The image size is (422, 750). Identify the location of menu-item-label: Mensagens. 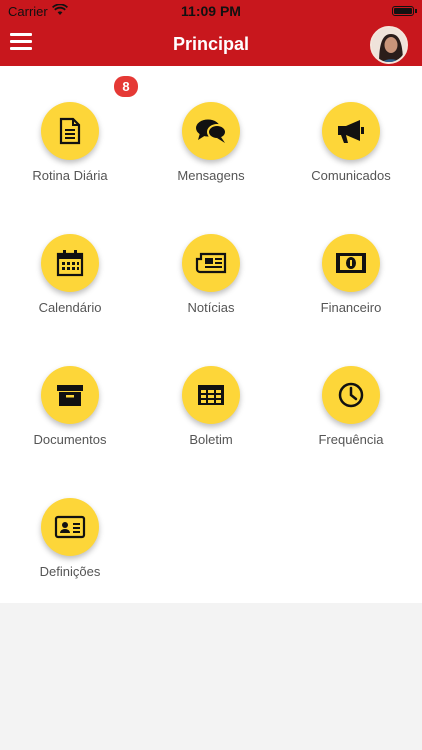
(211, 175).